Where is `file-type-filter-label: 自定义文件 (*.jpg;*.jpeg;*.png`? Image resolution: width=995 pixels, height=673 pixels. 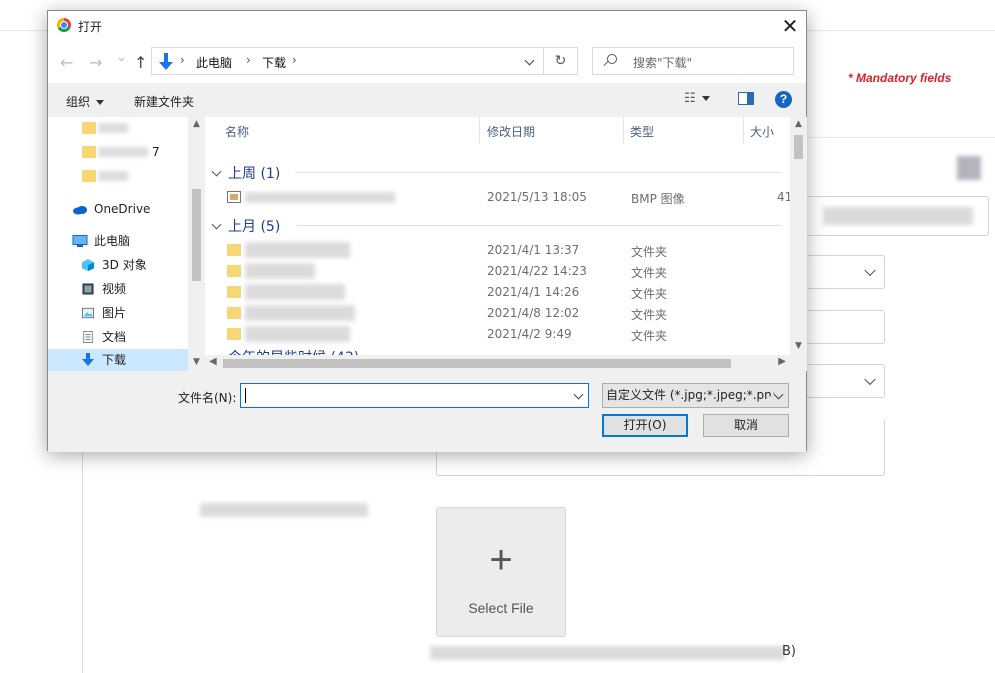
file-type-filter-label: 自定义文件 (*.jpg;*.jpeg;*.png is located at coordinates (693, 395).